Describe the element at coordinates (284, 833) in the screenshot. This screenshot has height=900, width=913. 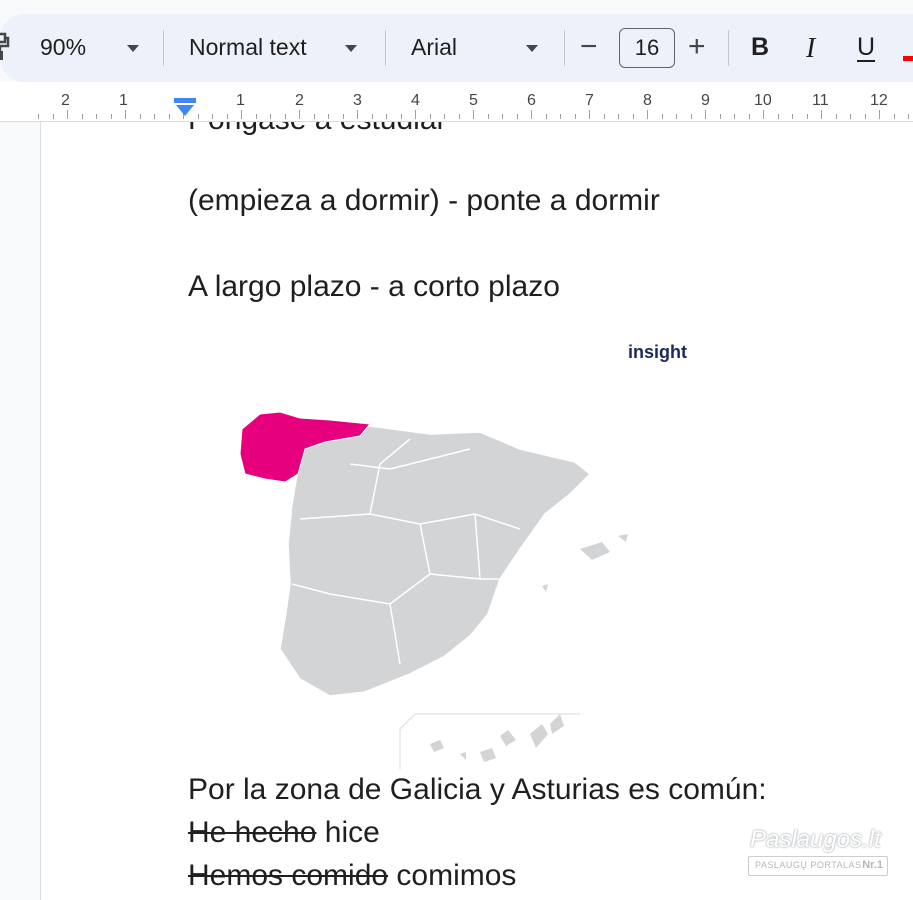
I see `text-line-4: He hecho hice` at that location.